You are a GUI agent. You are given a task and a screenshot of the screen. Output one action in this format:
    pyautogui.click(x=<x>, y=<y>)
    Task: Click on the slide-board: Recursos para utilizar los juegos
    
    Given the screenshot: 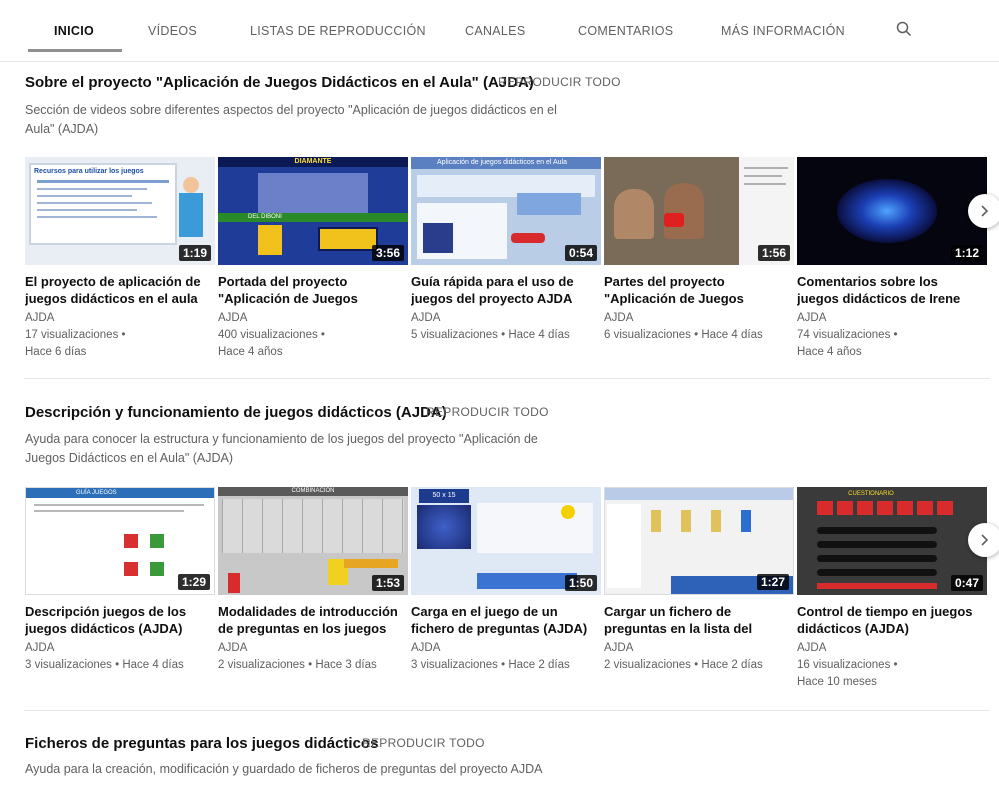 What is the action you would take?
    pyautogui.click(x=103, y=204)
    